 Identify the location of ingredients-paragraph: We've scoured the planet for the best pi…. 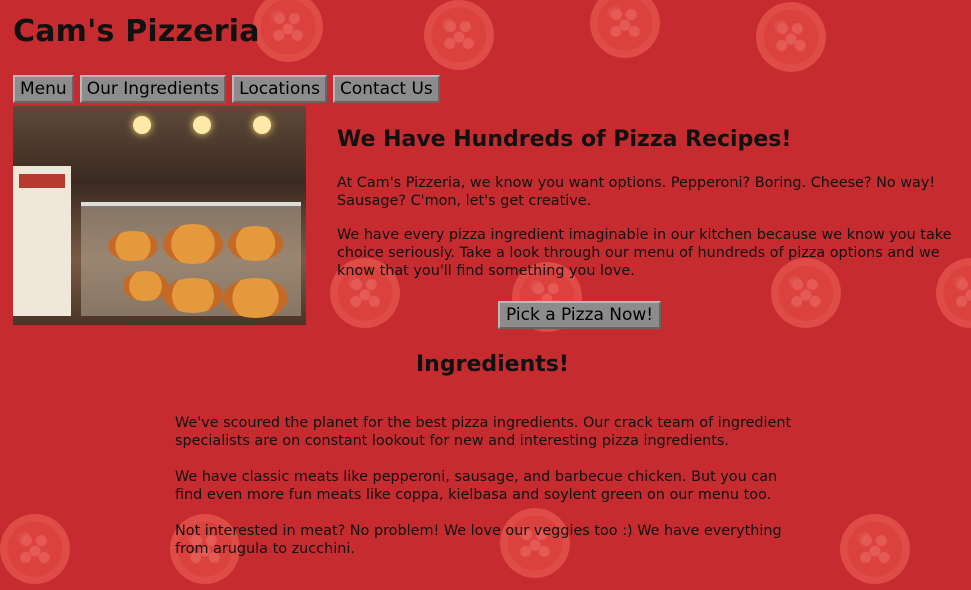
(483, 432).